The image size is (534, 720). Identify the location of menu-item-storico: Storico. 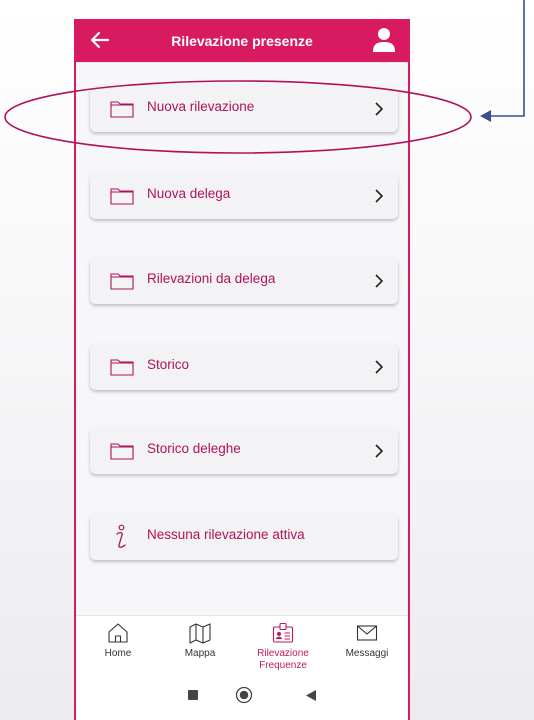
(244, 366).